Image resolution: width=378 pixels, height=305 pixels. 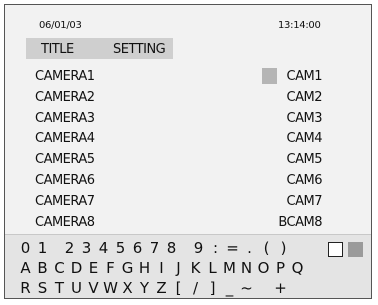 I want to click on date-display: 06/01/03, so click(x=60, y=25).